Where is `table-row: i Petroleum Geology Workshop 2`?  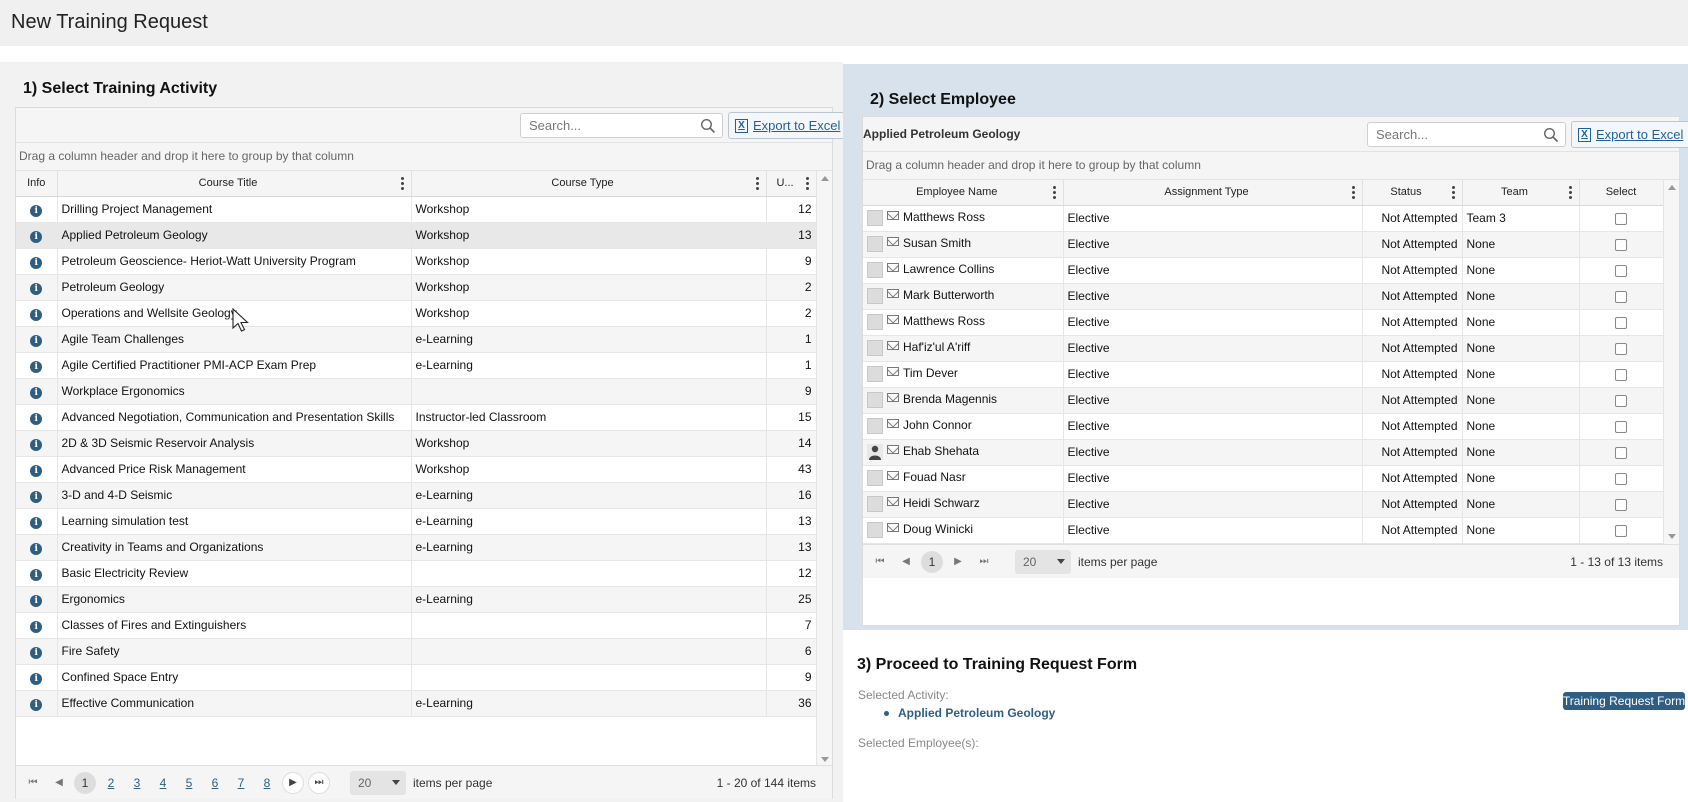
table-row: i Petroleum Geology Workshop 2 is located at coordinates (416, 287).